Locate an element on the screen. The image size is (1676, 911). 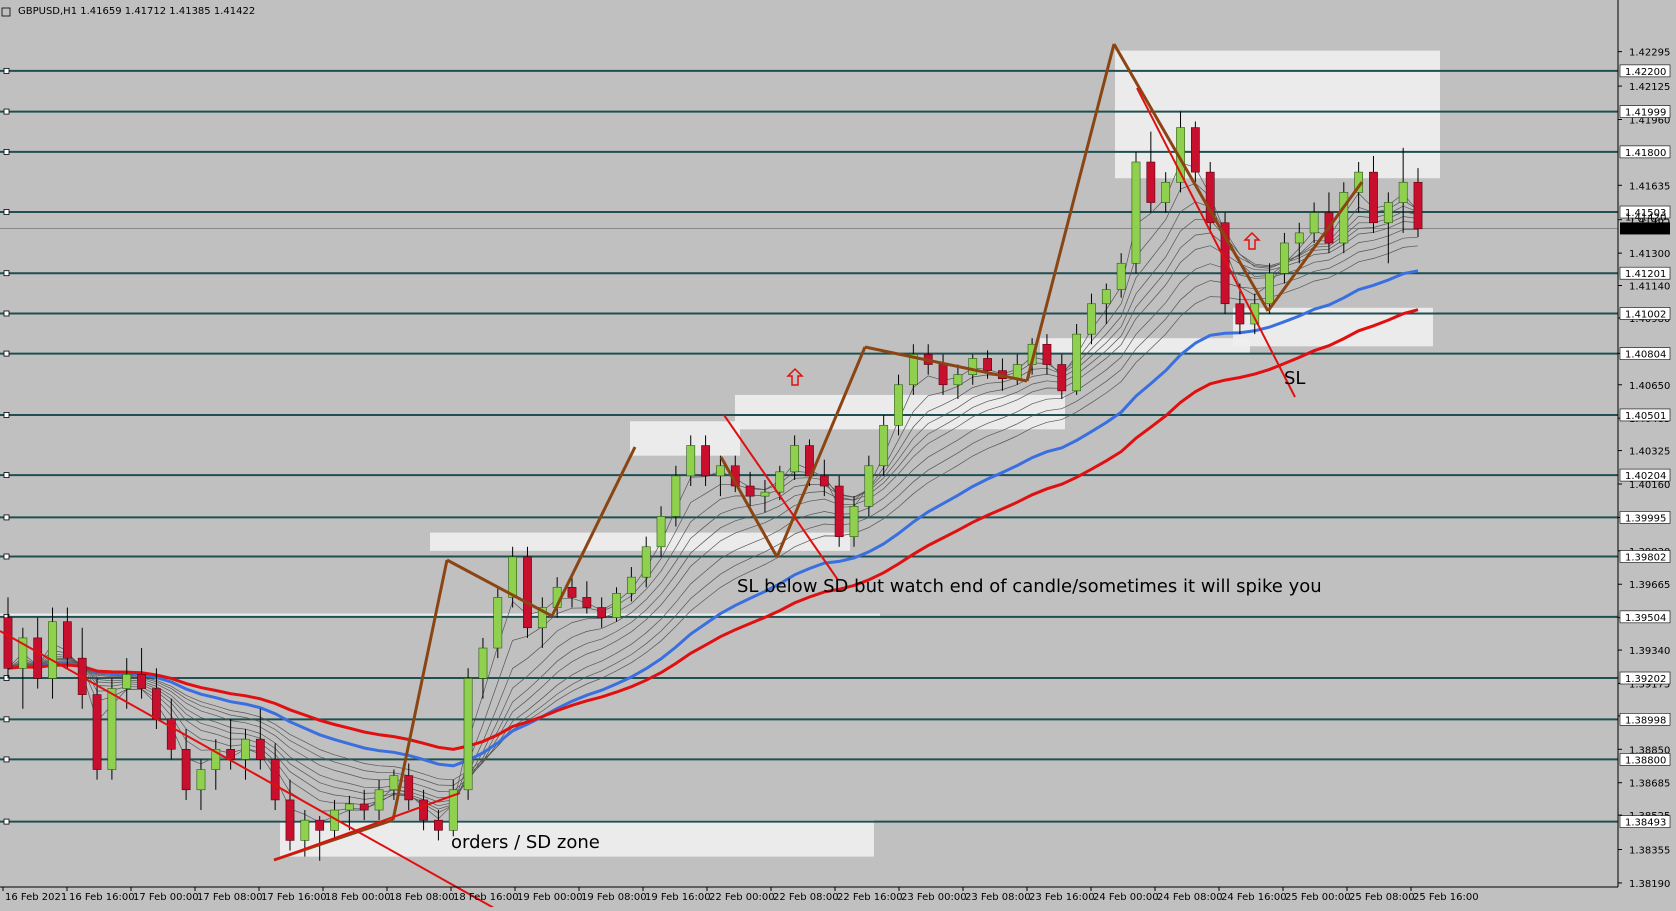
x-tick-label-16: 23 Feb 16:00 is located at coordinates (1062, 897).